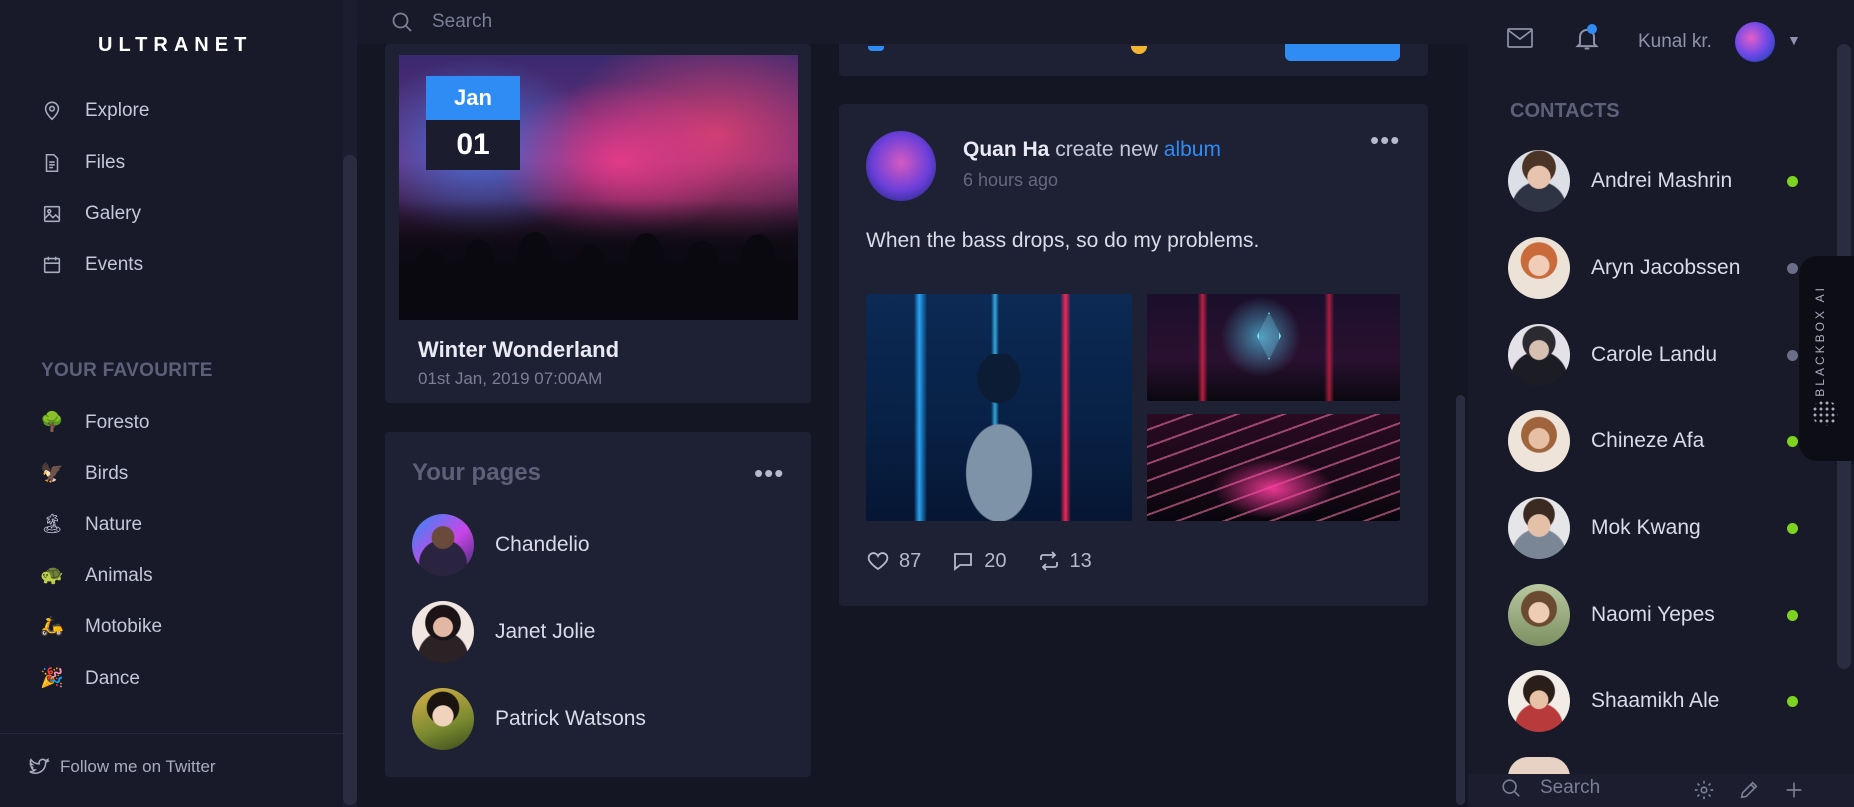 This screenshot has width=1854, height=807. I want to click on fav-label: Motobike, so click(124, 626).